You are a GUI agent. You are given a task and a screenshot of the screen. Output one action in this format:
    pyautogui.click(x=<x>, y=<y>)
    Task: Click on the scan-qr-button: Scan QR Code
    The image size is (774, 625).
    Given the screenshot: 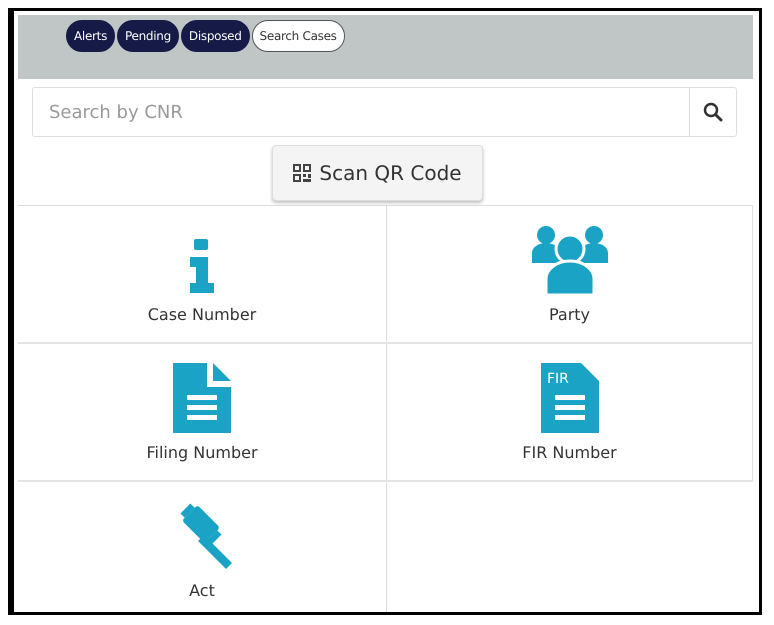 What is the action you would take?
    pyautogui.click(x=377, y=173)
    